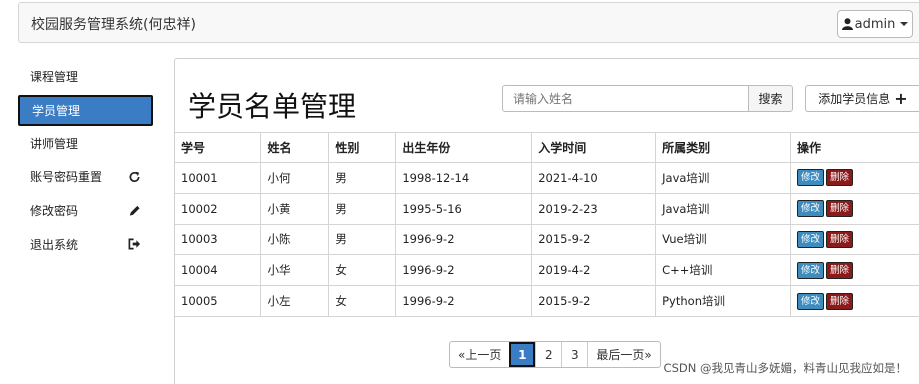 This screenshot has width=919, height=384. I want to click on sidebar-item-label: 学员管理, so click(56, 110).